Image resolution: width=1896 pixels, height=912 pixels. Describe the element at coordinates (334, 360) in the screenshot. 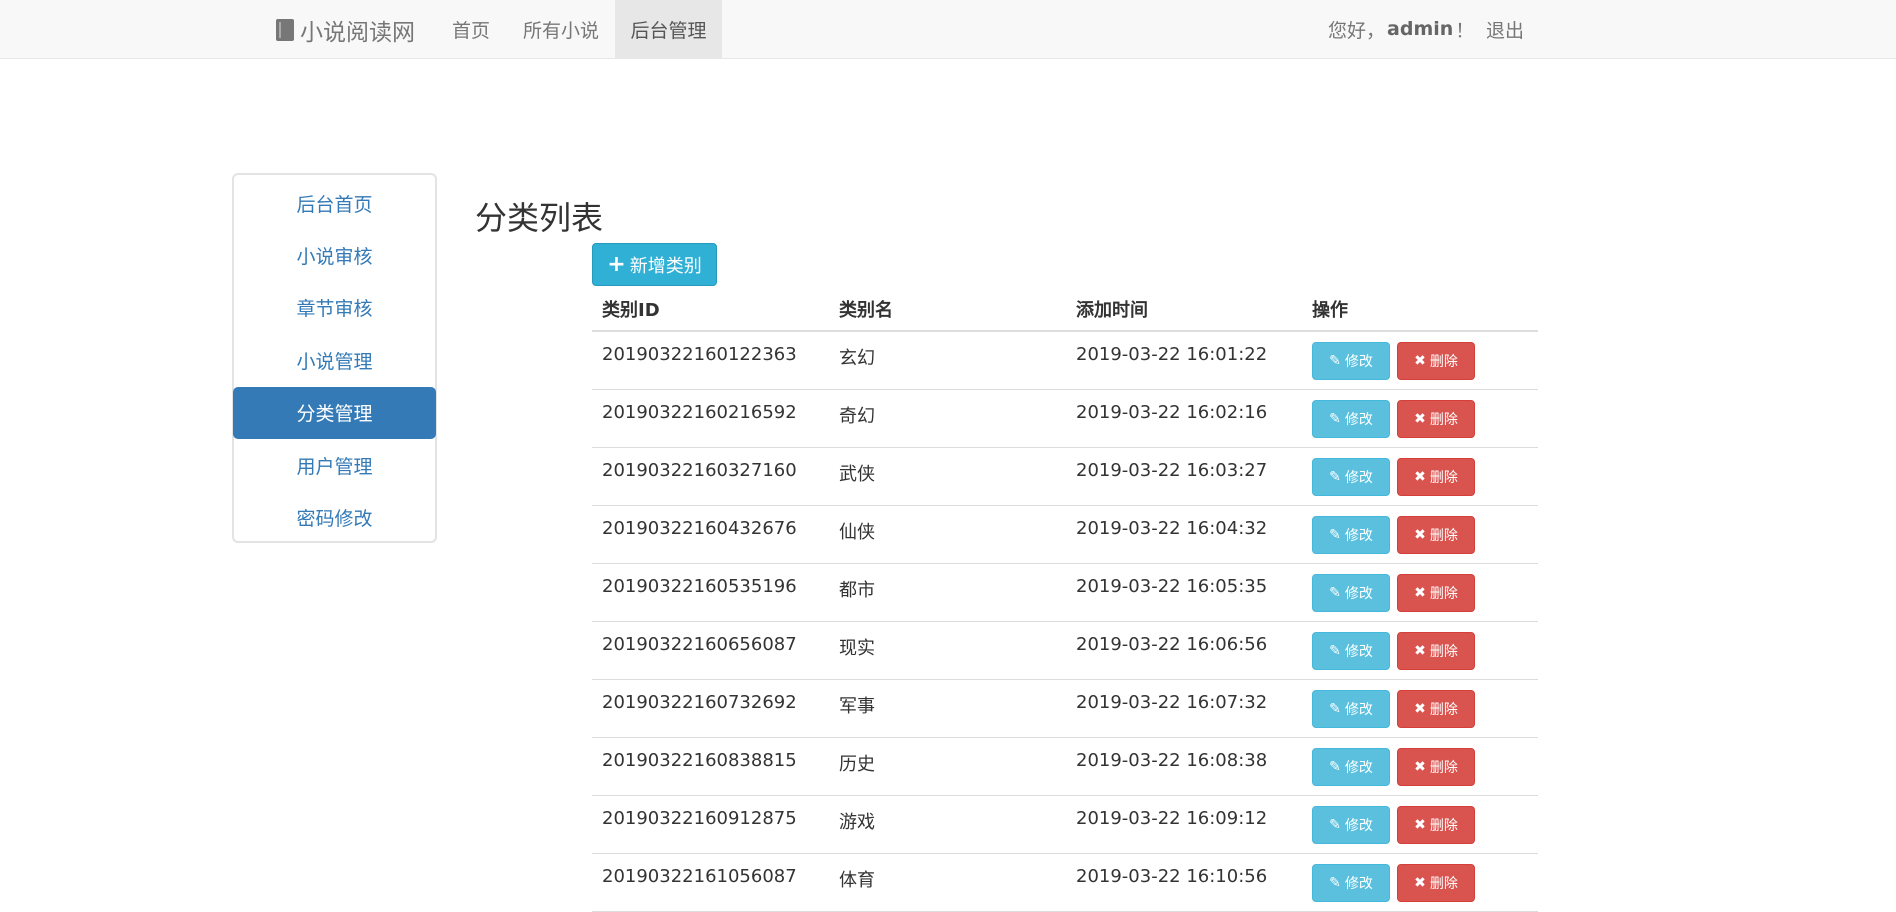

I see `sidebar-item-novel-manage: 小说管理` at that location.